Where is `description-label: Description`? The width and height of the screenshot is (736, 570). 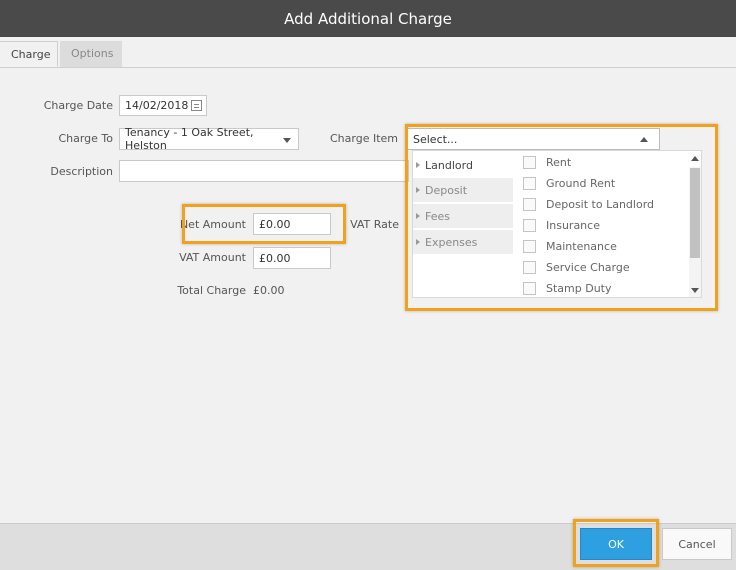
description-label: Description is located at coordinates (81, 171).